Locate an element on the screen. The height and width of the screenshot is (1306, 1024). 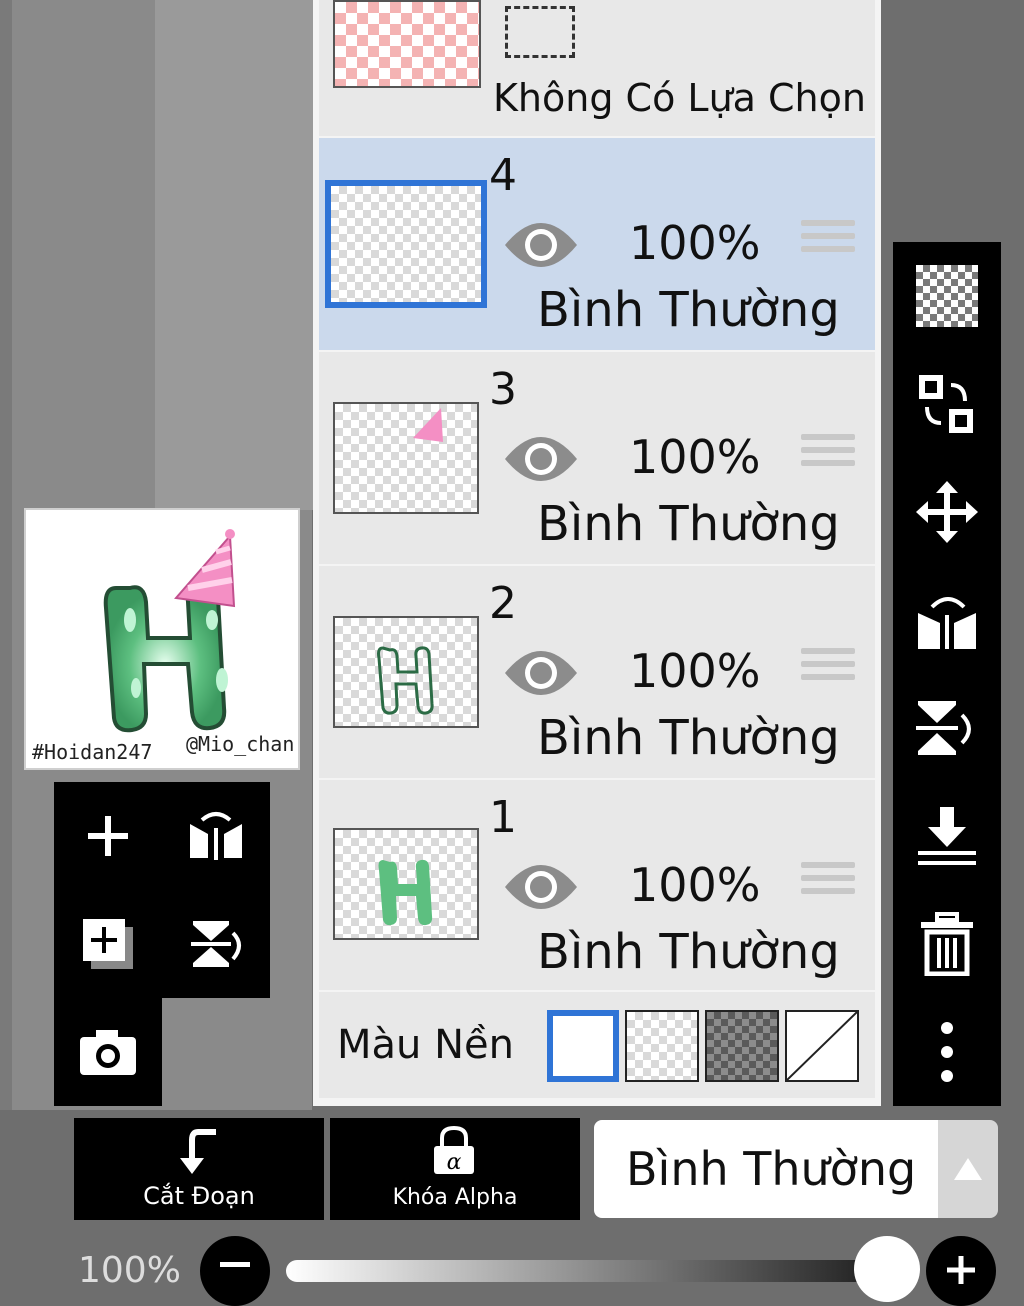
selection-dashed-icon is located at coordinates (540, 32).